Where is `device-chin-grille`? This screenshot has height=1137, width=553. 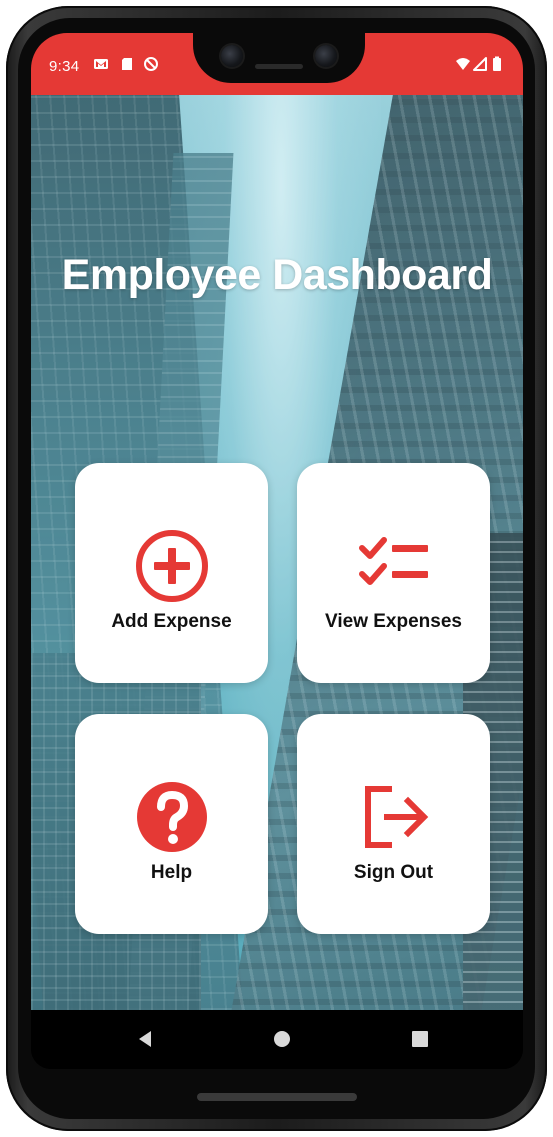 device-chin-grille is located at coordinates (277, 1097).